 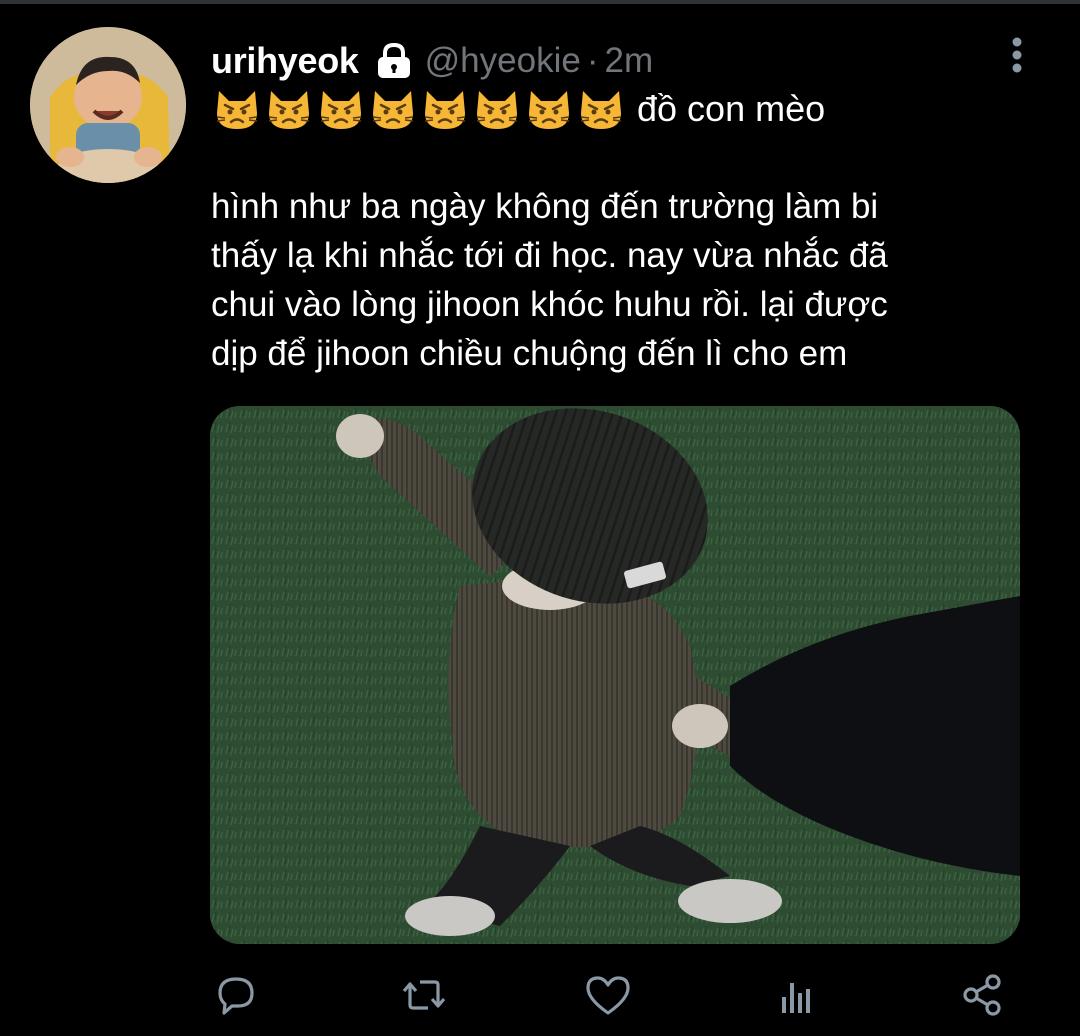 I want to click on top-divider, so click(x=540, y=2).